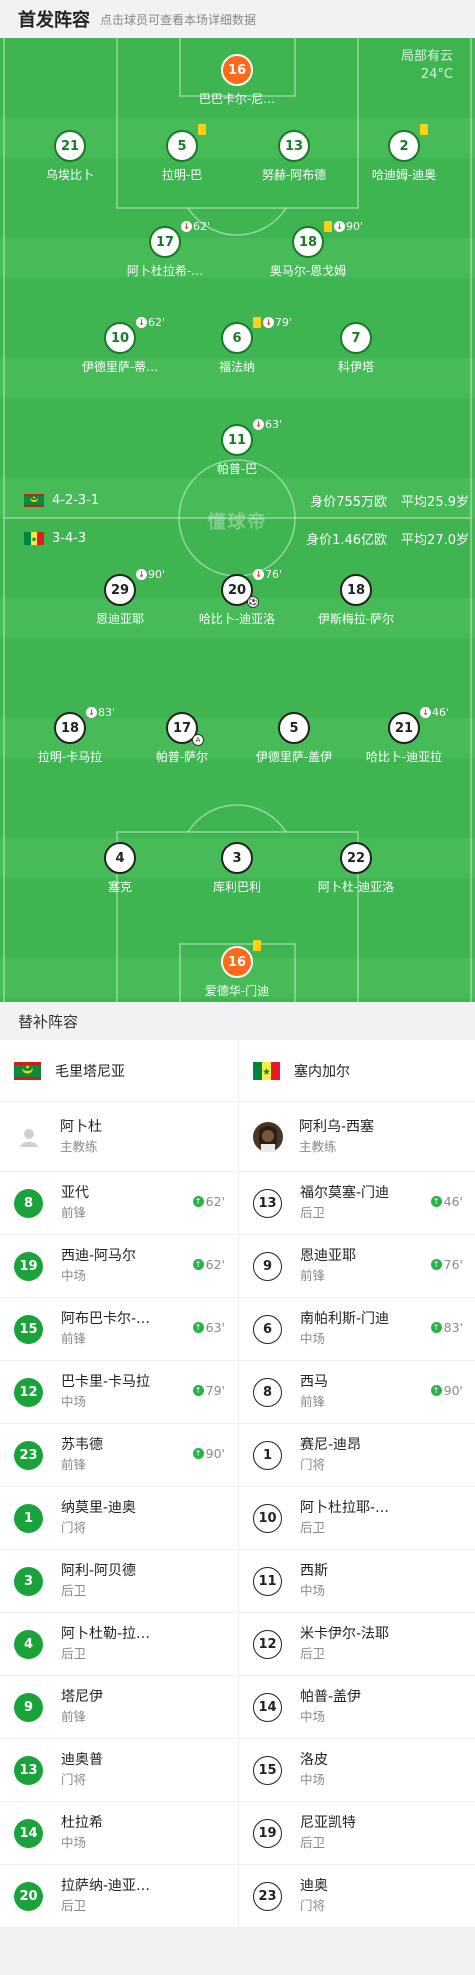 This screenshot has width=475, height=1975. I want to click on sub-in-minute: 62', so click(215, 1201).